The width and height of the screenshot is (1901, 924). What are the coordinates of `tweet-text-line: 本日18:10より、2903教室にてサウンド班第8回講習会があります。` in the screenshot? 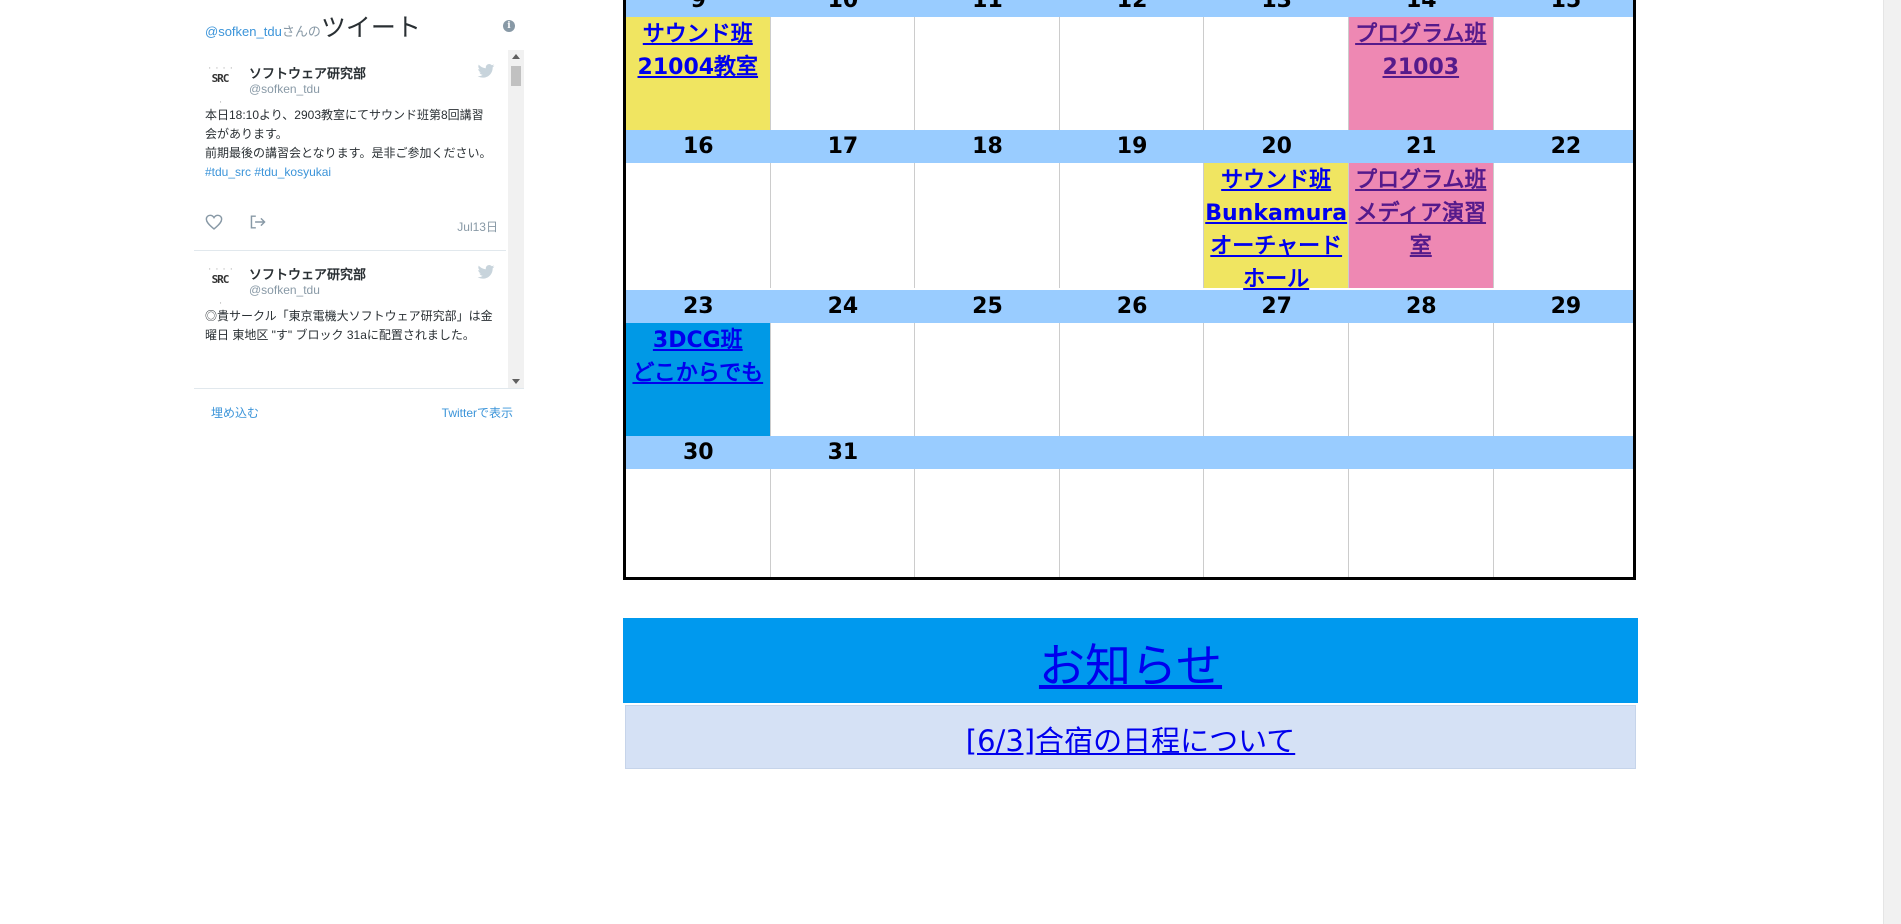 It's located at (344, 124).